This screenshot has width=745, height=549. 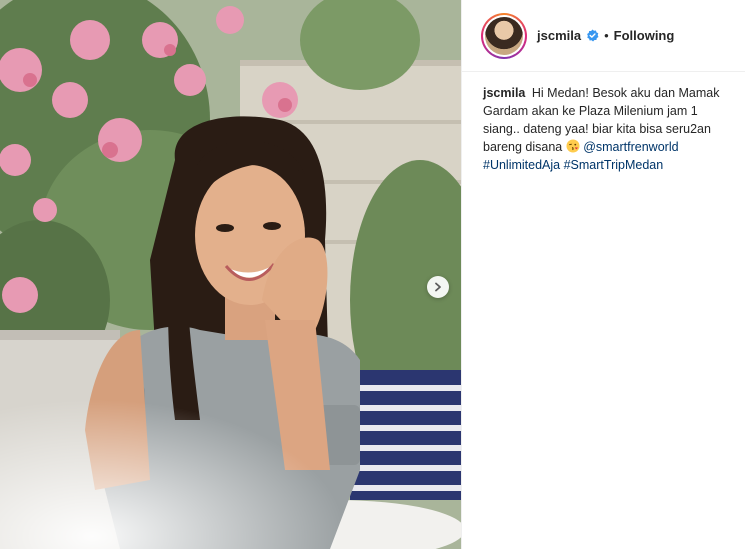 What do you see at coordinates (644, 35) in the screenshot?
I see `following-button: Following` at bounding box center [644, 35].